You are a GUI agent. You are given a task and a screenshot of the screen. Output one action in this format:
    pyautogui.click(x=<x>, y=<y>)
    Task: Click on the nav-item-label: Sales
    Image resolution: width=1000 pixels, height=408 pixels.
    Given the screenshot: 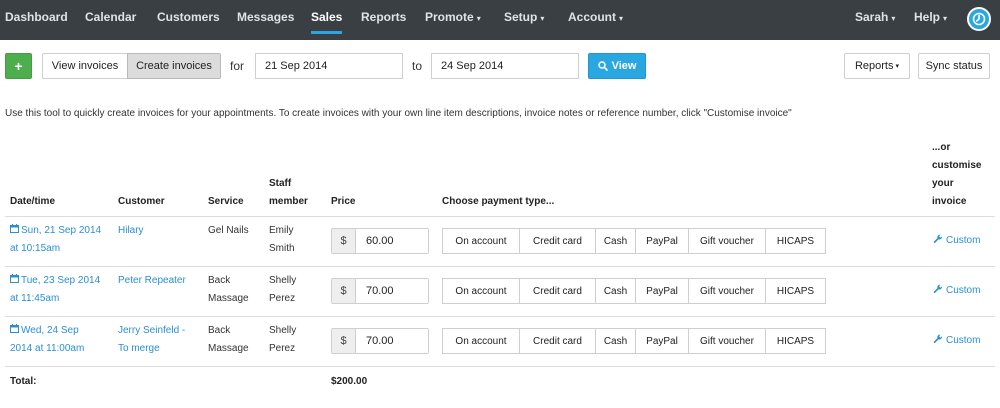 What is the action you would take?
    pyautogui.click(x=327, y=17)
    